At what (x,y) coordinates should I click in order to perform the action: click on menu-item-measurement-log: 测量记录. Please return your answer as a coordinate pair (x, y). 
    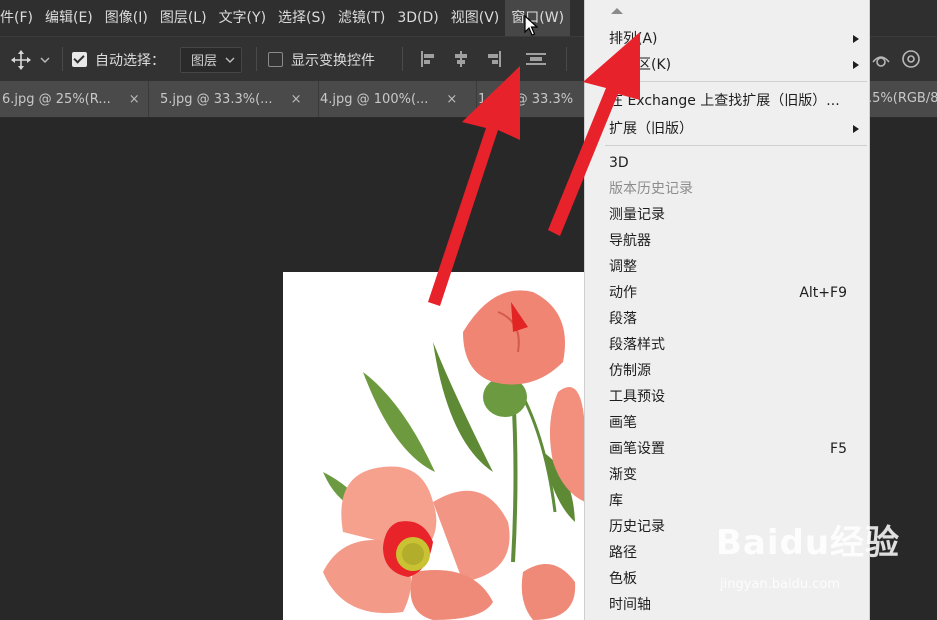
    Looking at the image, I should click on (727, 215).